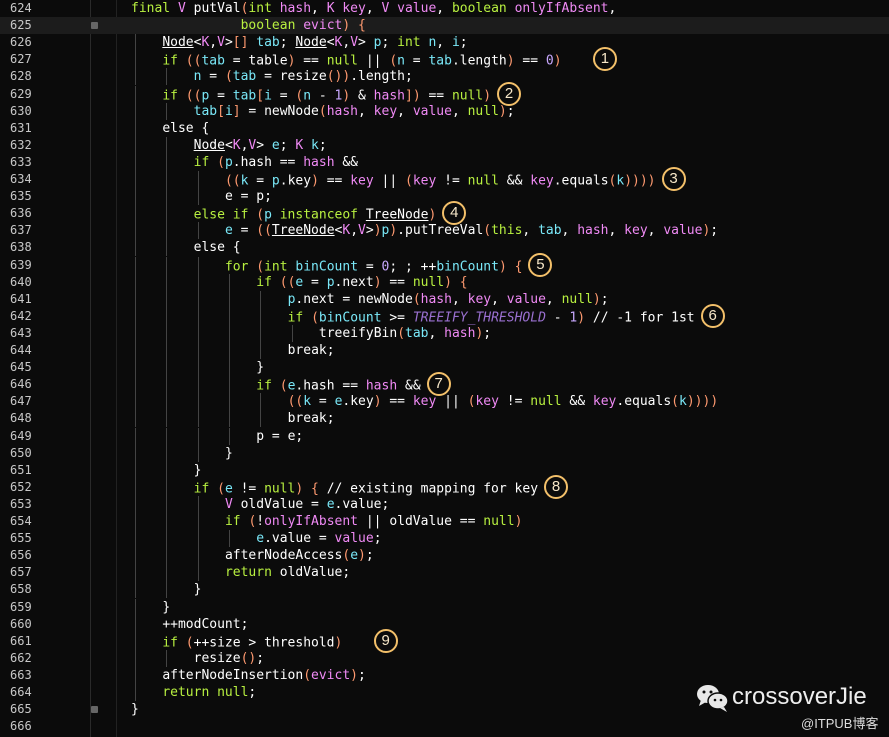  Describe the element at coordinates (21, 452) in the screenshot. I see `line-number: 650` at that location.